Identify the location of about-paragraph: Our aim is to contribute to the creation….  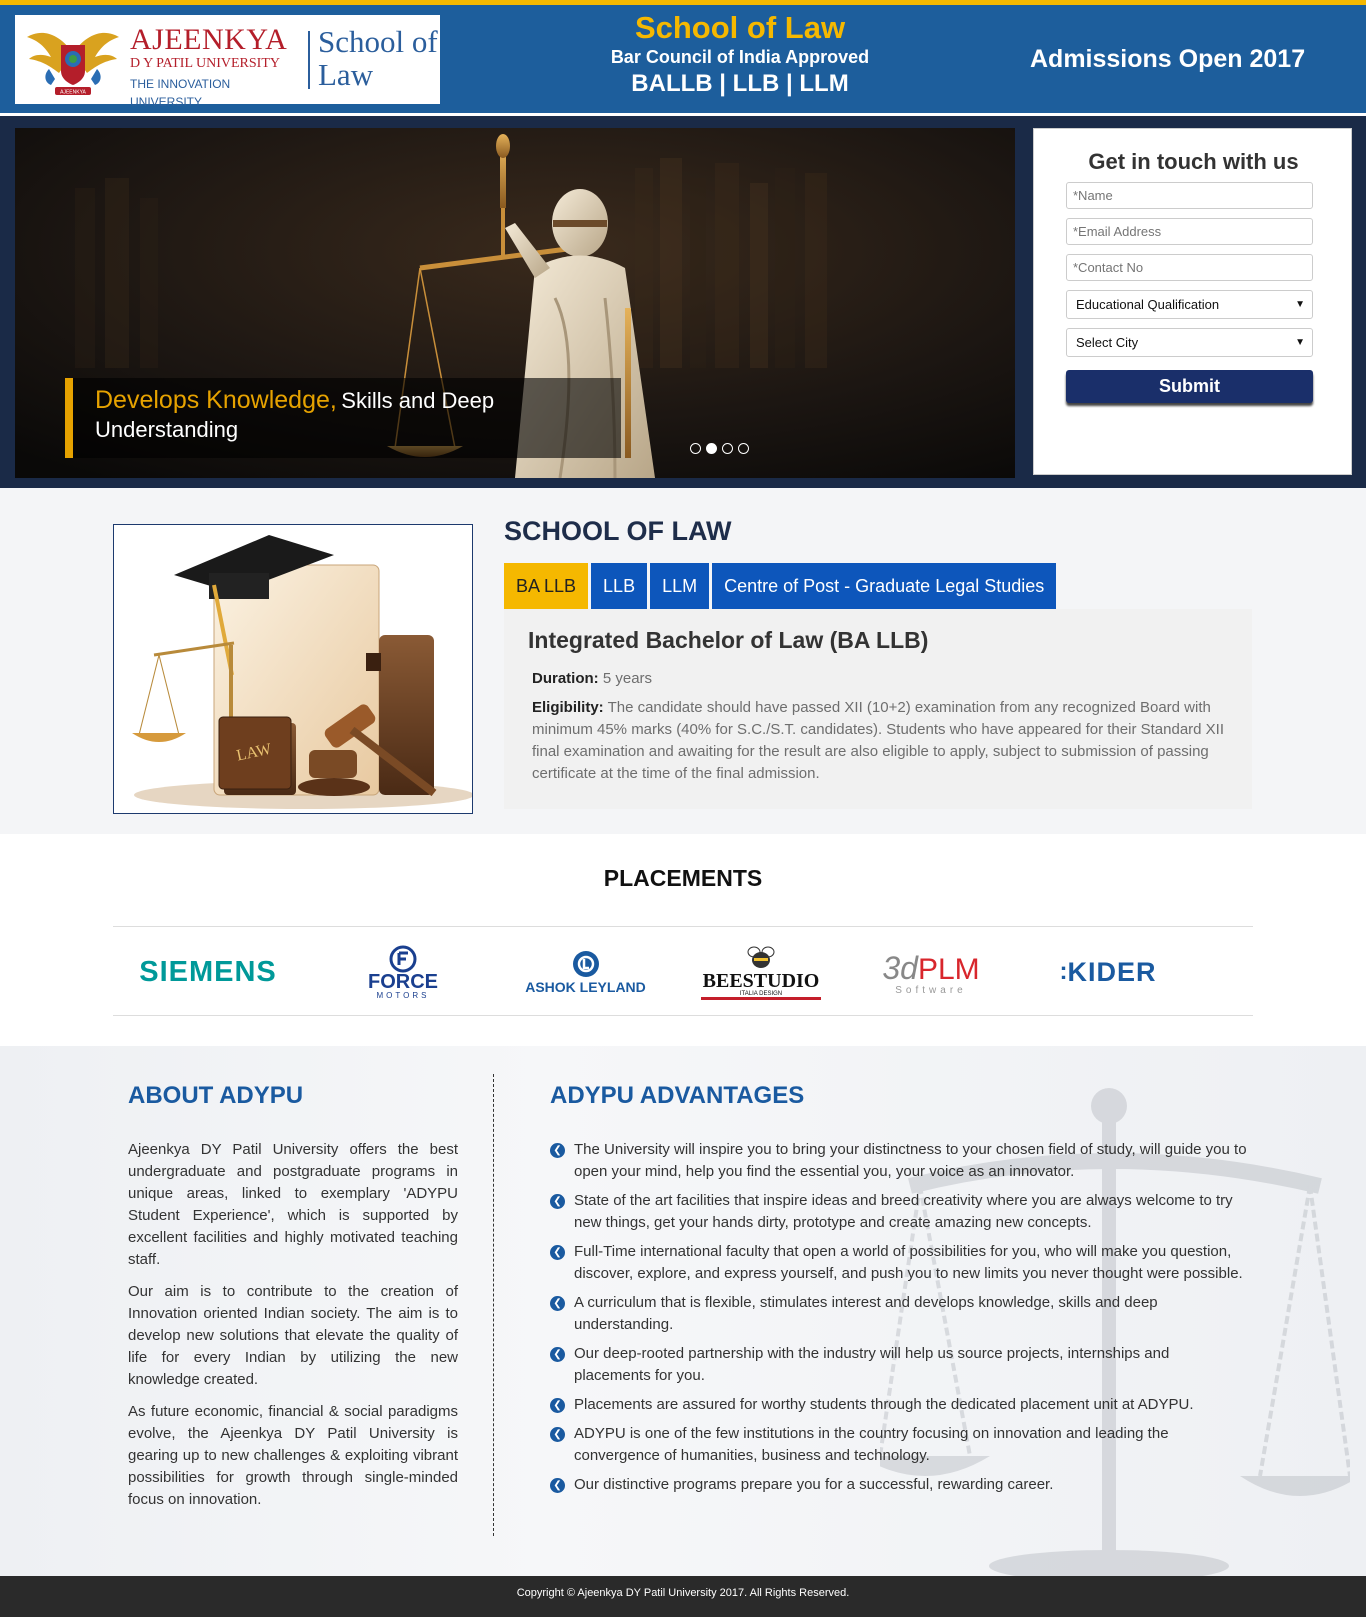
(293, 1335).